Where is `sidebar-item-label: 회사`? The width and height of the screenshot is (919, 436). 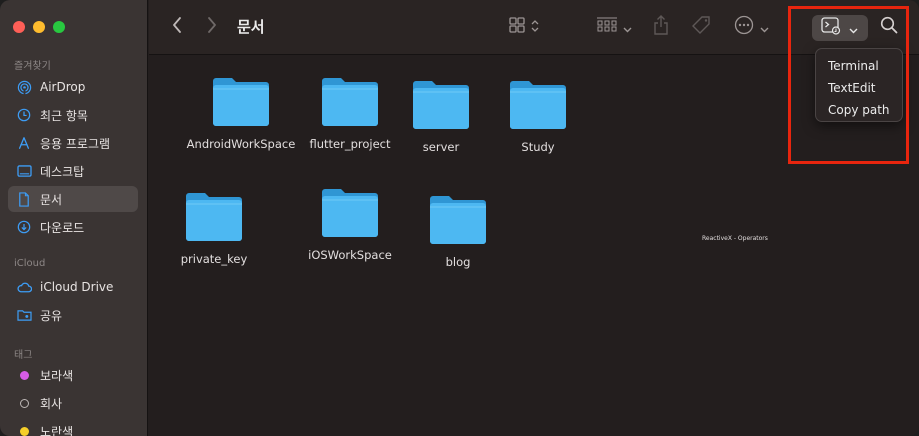 sidebar-item-label: 회사 is located at coordinates (51, 403).